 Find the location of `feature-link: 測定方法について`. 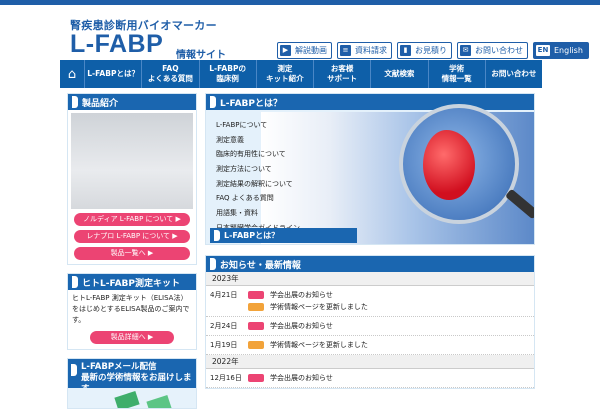

feature-link: 測定方法について is located at coordinates (271, 169).